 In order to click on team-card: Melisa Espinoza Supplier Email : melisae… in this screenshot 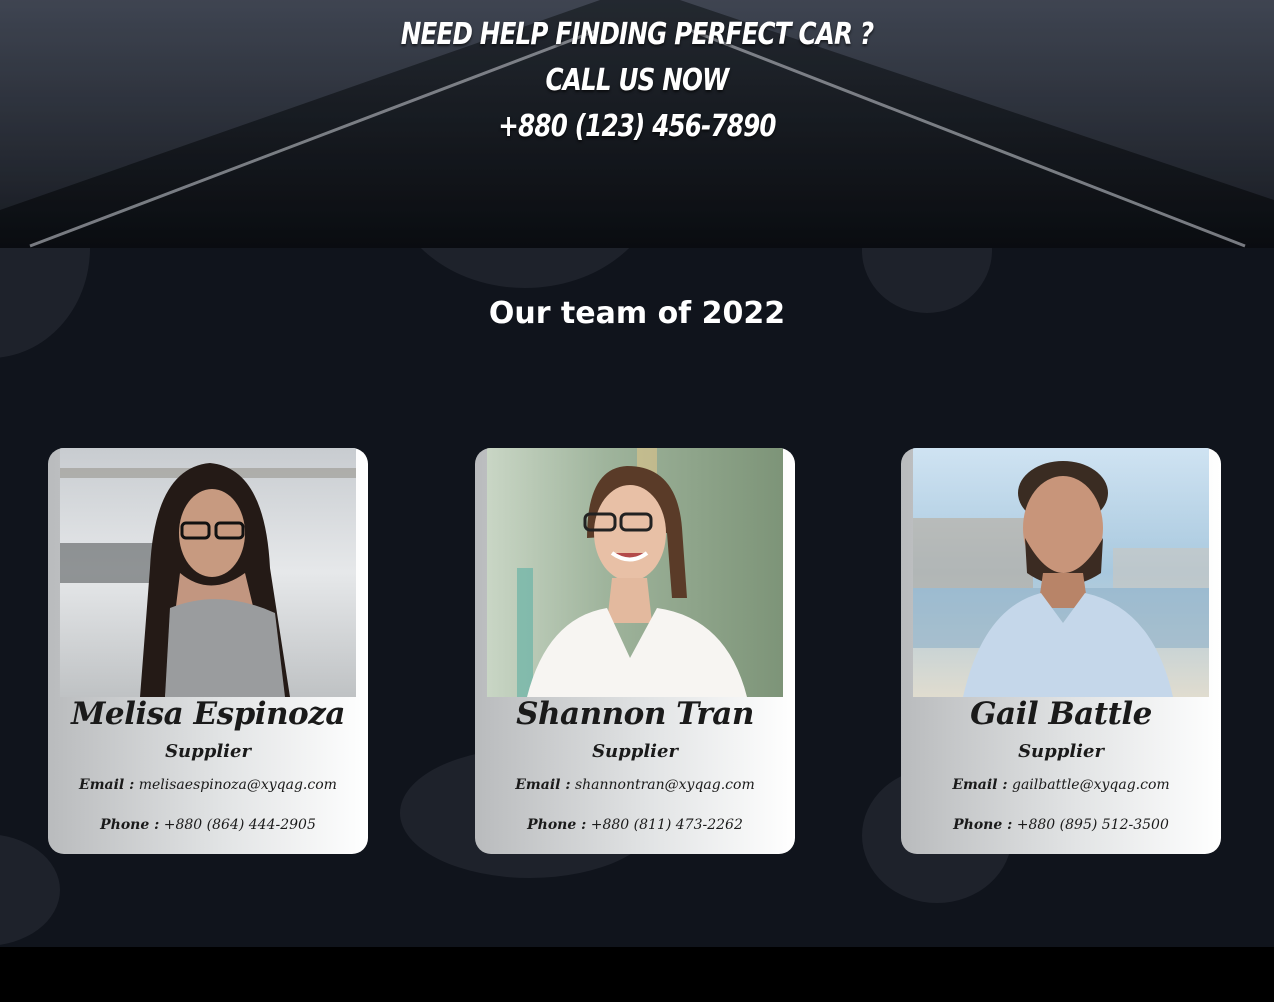, I will do `click(208, 651)`.